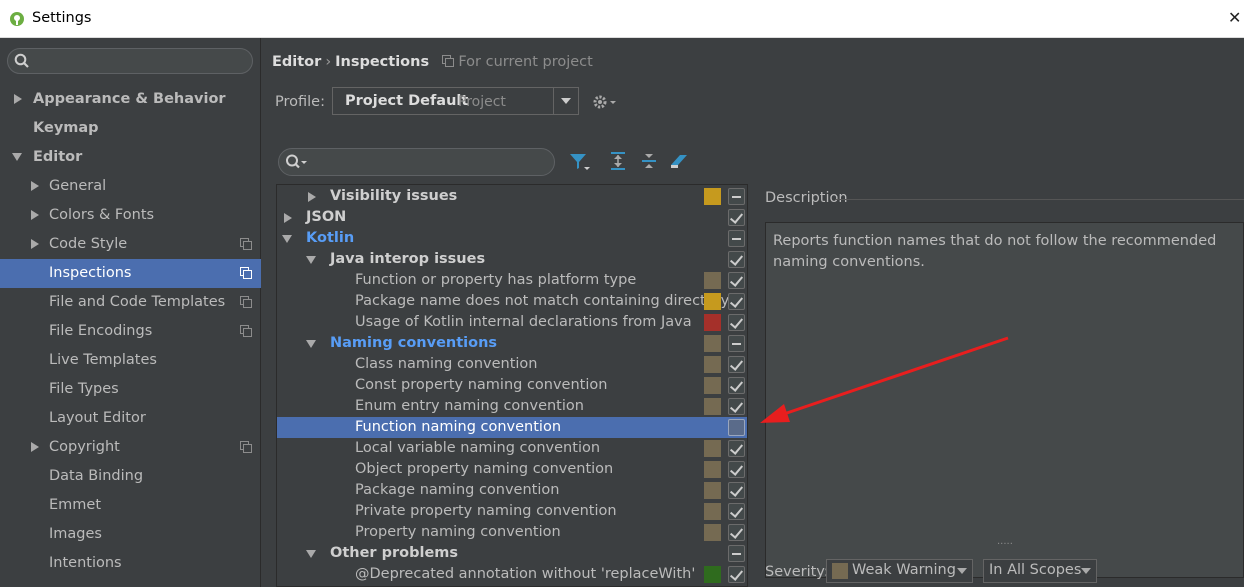 Image resolution: width=1244 pixels, height=587 pixels. Describe the element at coordinates (21, 60) in the screenshot. I see `search-icon` at that location.